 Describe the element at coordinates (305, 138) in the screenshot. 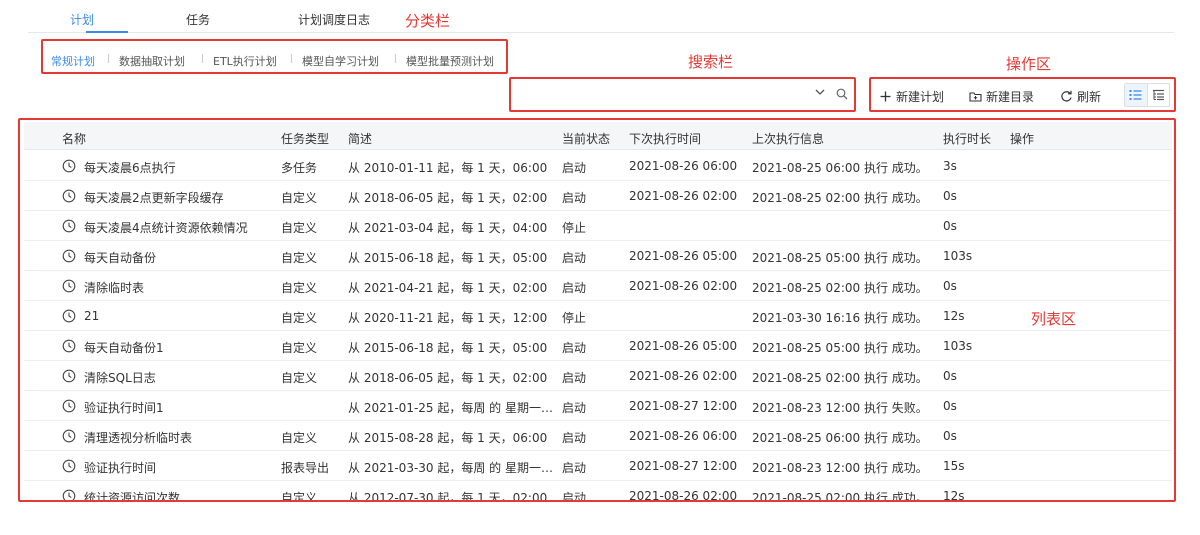

I see `header-task-type: 任务类型` at that location.